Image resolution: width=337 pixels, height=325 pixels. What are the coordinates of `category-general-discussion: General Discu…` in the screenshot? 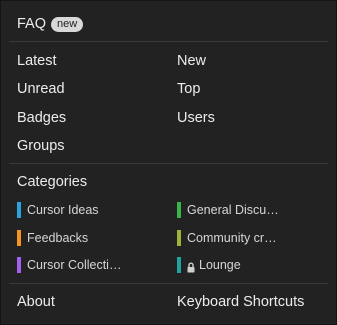 It's located at (228, 210).